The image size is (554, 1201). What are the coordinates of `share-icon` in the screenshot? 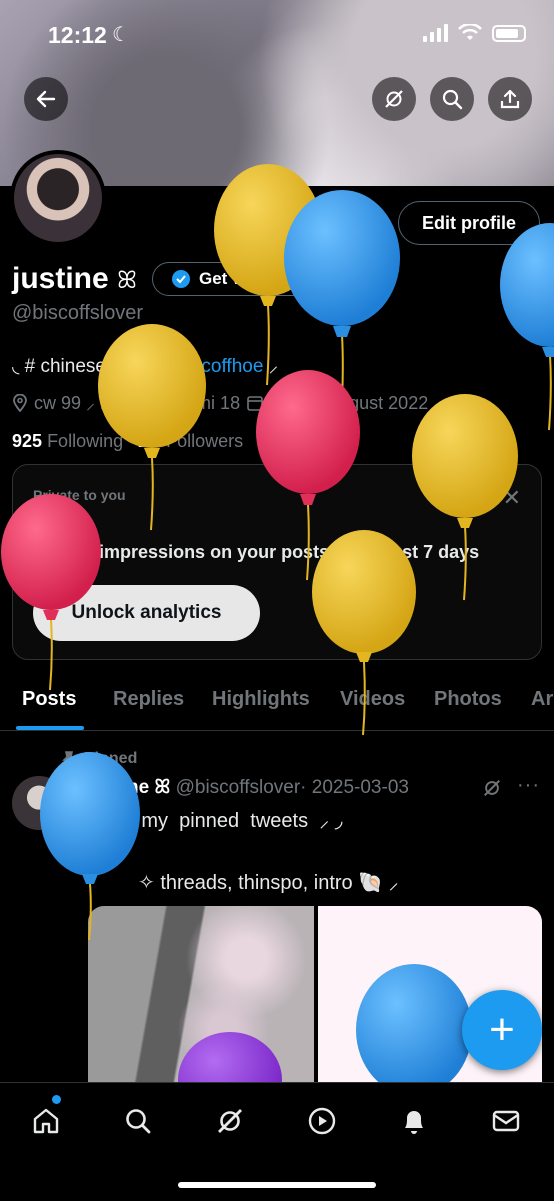 It's located at (510, 99).